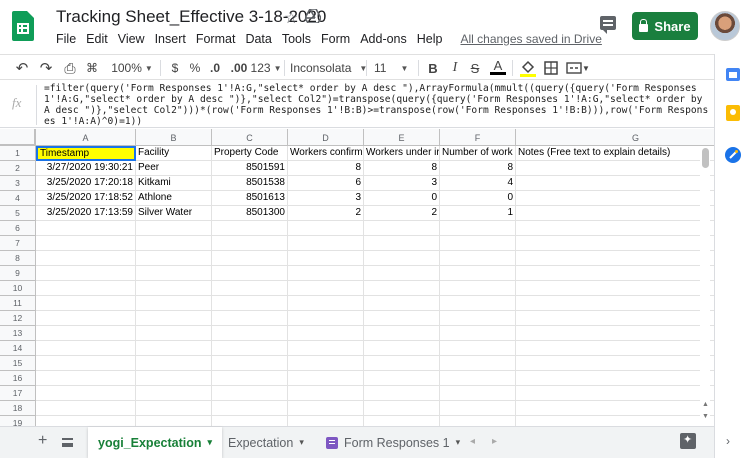 The width and height of the screenshot is (752, 458). I want to click on chevron-down-icon: ▼, so click(586, 68).